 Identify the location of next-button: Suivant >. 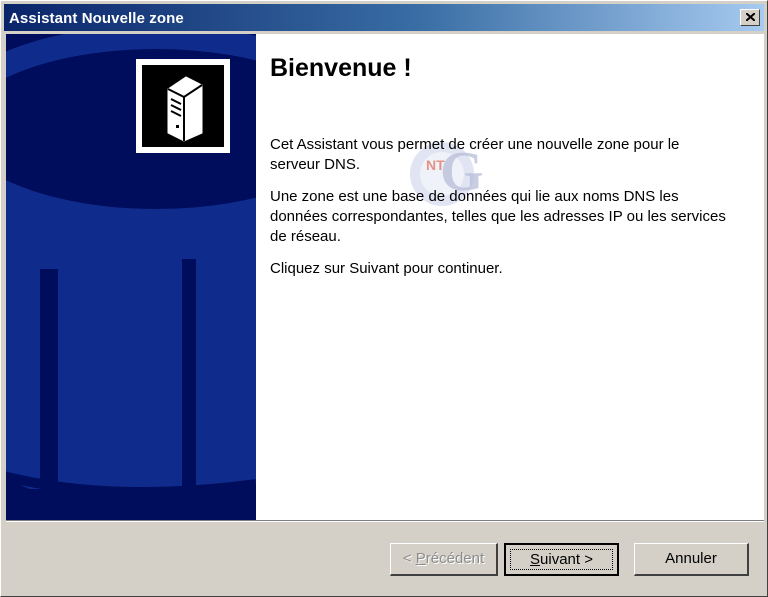
(561, 559).